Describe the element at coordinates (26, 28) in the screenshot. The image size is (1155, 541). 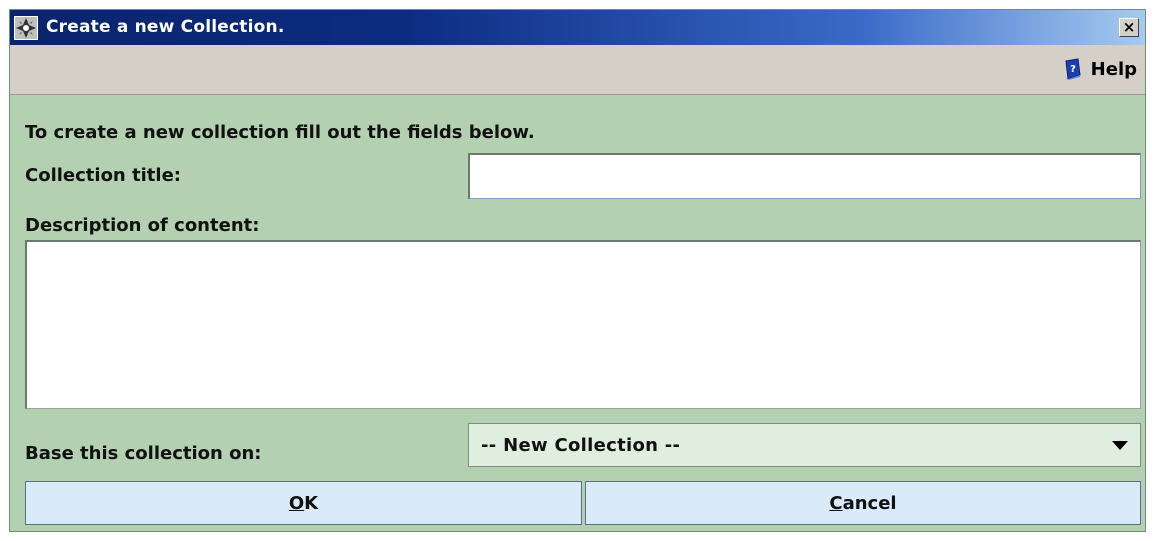
I see `app-icon` at that location.